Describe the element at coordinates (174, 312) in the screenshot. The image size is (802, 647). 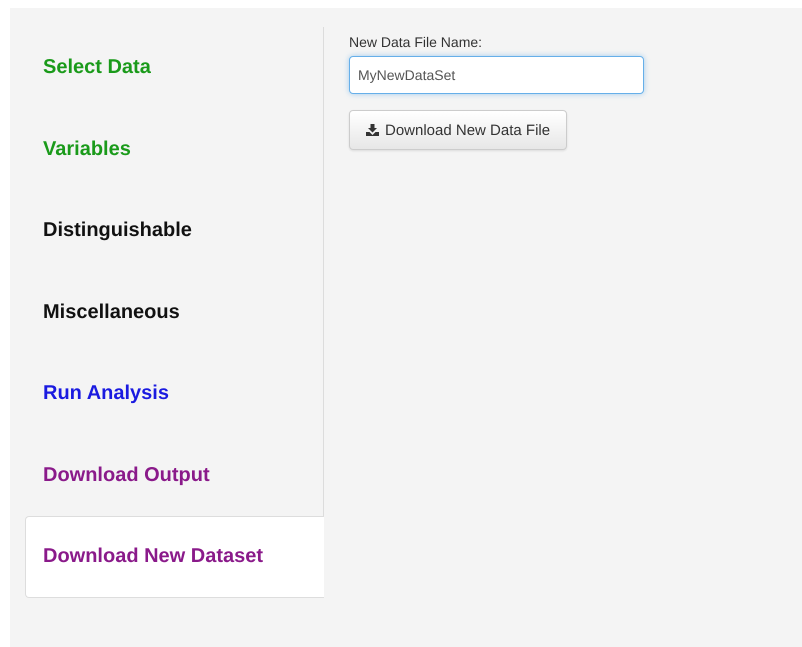
I see `sidebar-tab: Miscellaneous` at that location.